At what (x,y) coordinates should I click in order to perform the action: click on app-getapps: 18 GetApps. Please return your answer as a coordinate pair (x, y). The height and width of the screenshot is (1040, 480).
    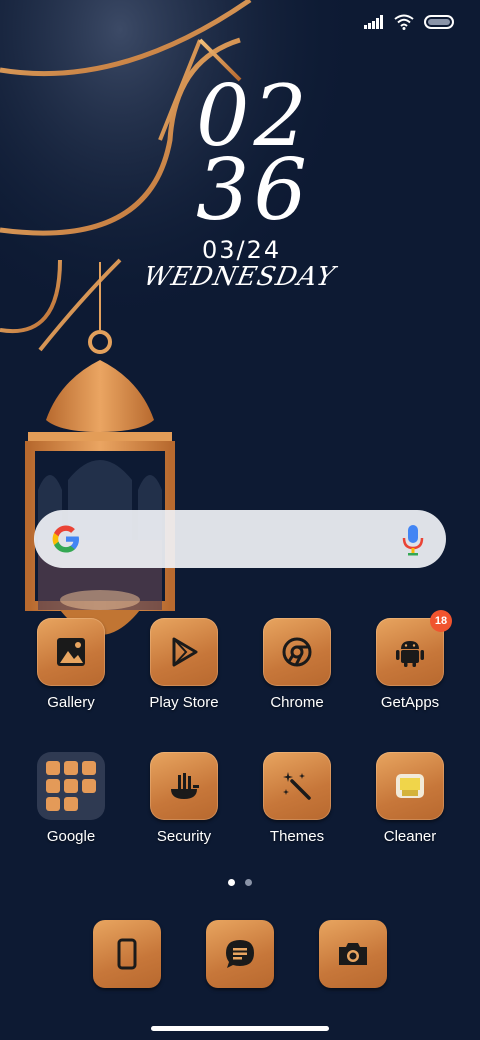
    Looking at the image, I should click on (410, 660).